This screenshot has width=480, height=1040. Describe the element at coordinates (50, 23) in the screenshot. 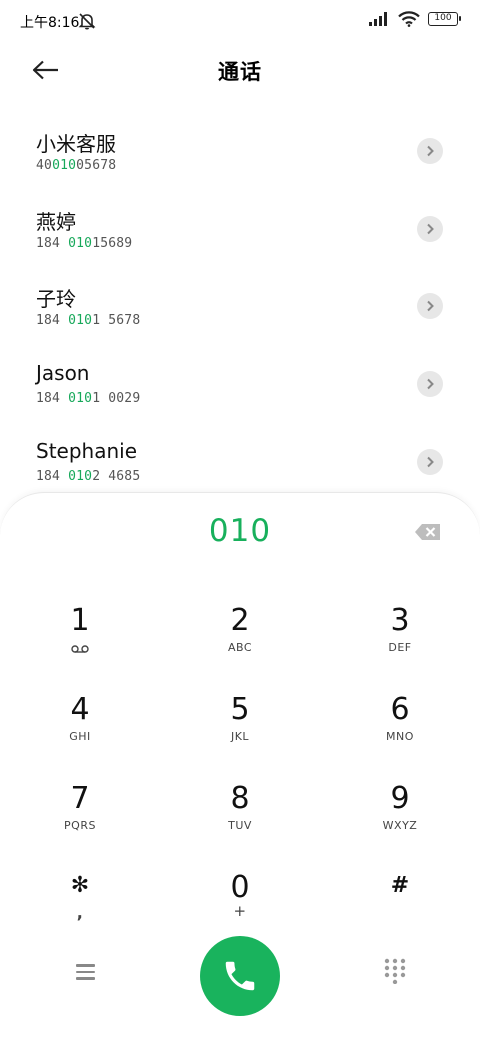

I see `status-time: 上午8:16` at that location.